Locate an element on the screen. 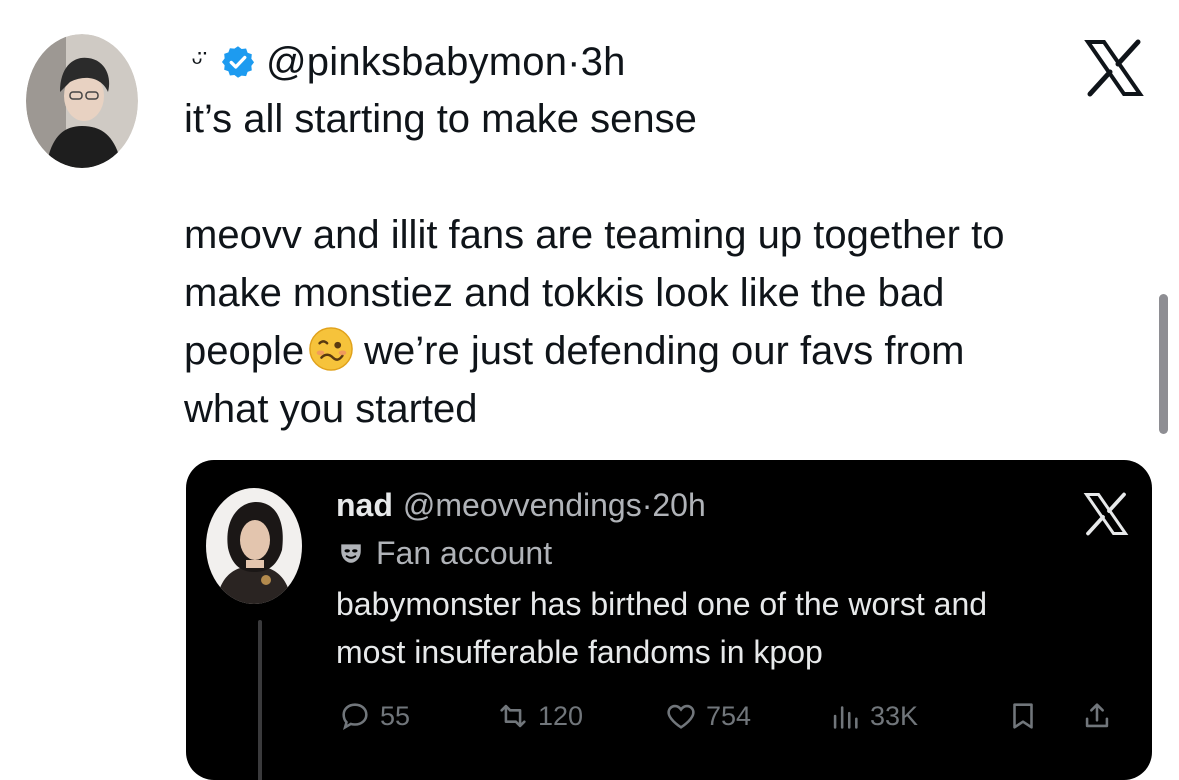 Image resolution: width=1179 pixels, height=780 pixels. avatar-image is located at coordinates (82, 101).